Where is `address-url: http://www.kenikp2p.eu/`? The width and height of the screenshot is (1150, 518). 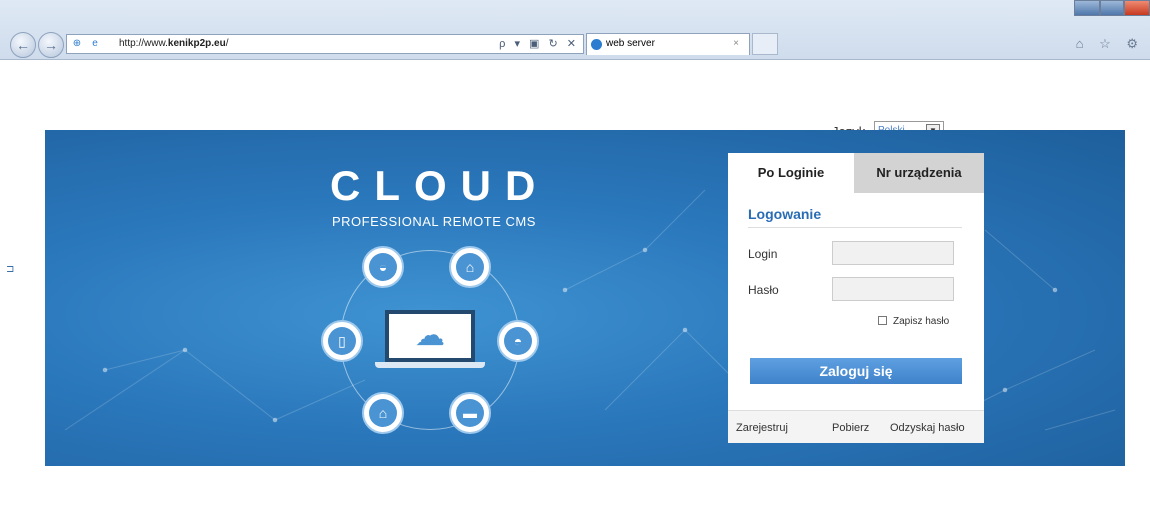 address-url: http://www.kenikp2p.eu/ is located at coordinates (174, 44).